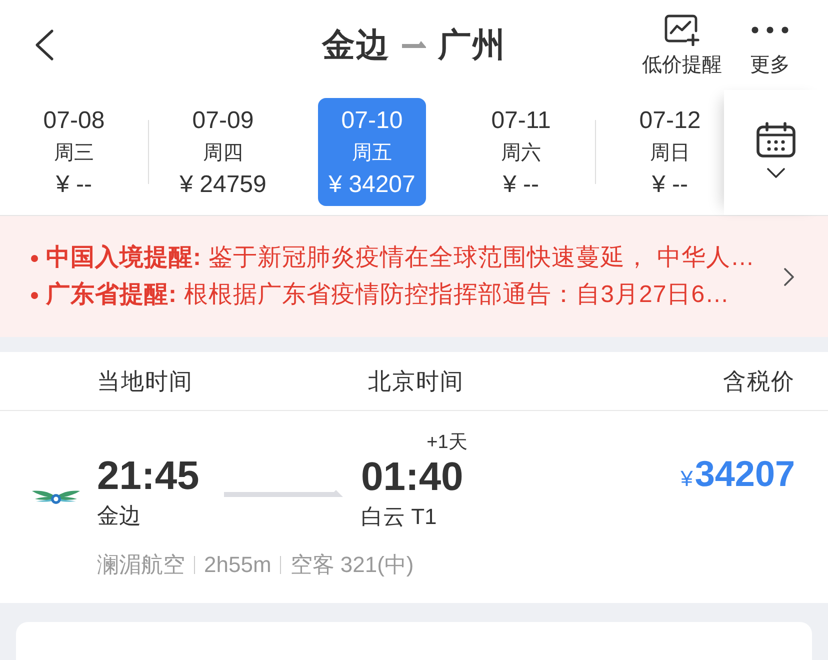 This screenshot has height=660, width=828. Describe the element at coordinates (521, 152) in the screenshot. I see `date-tab: 07-11 周六 ¥ --` at that location.